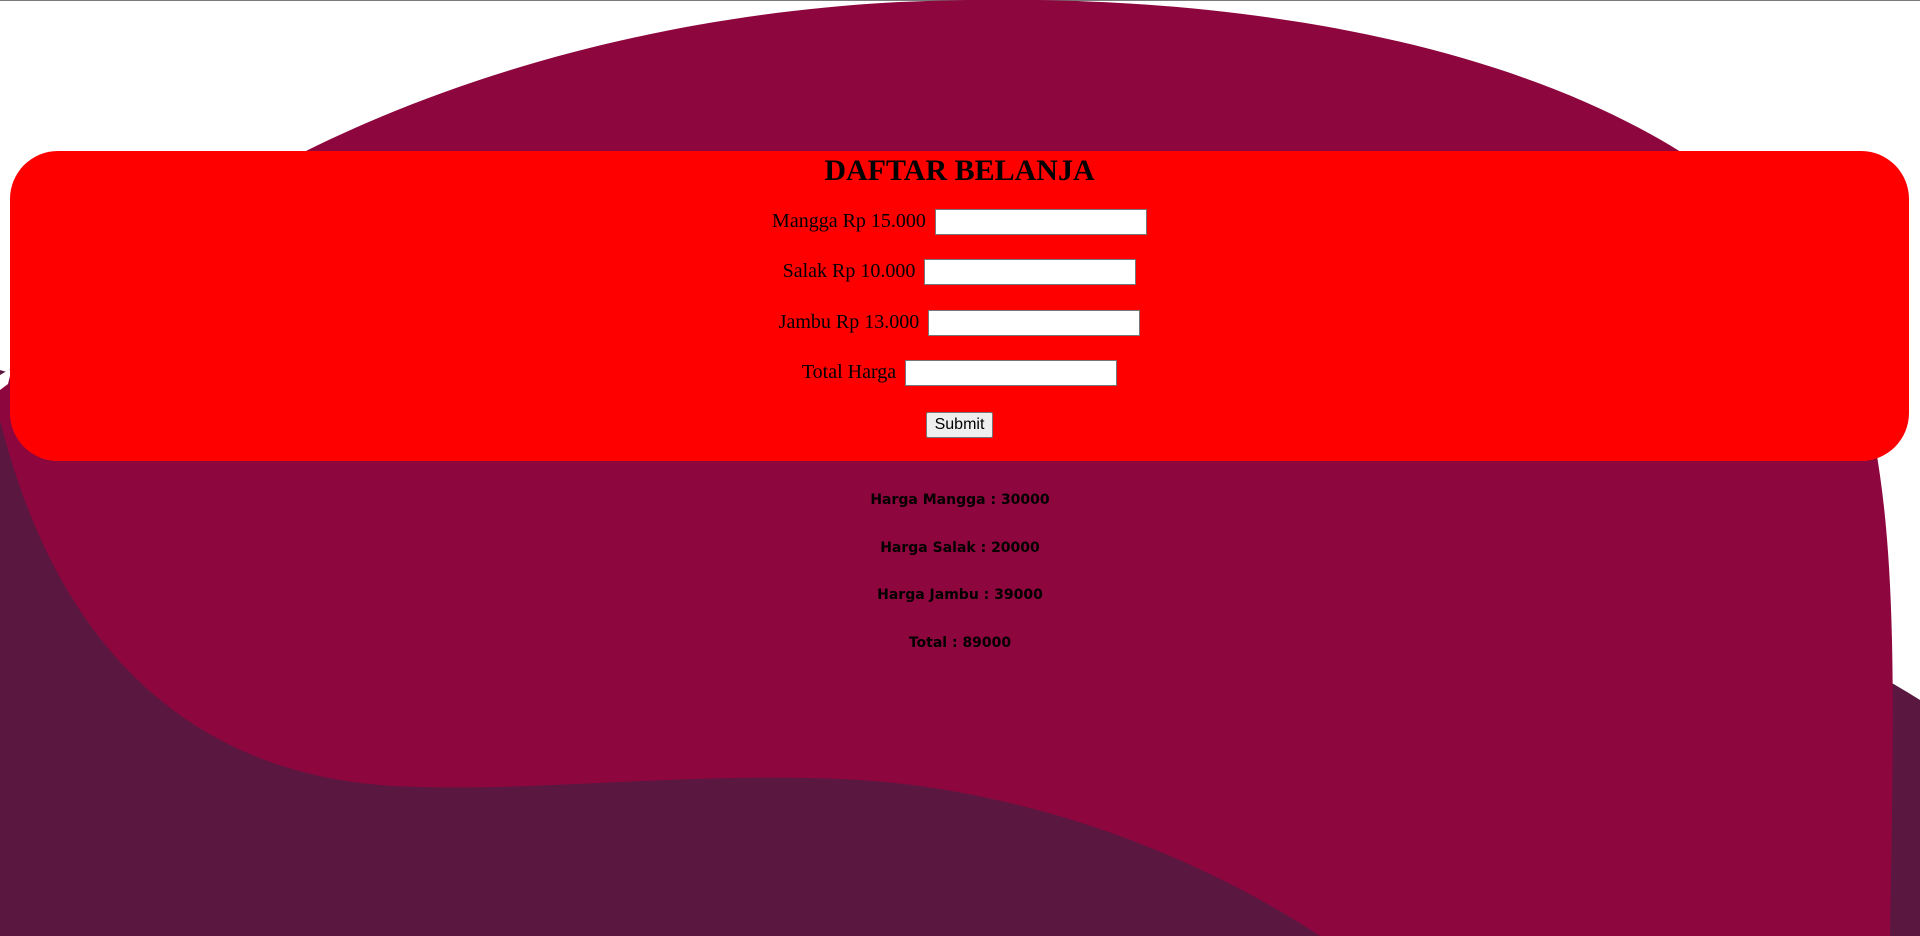  I want to click on result-harga-jambu: Harga Jambu : 39000, so click(960, 595).